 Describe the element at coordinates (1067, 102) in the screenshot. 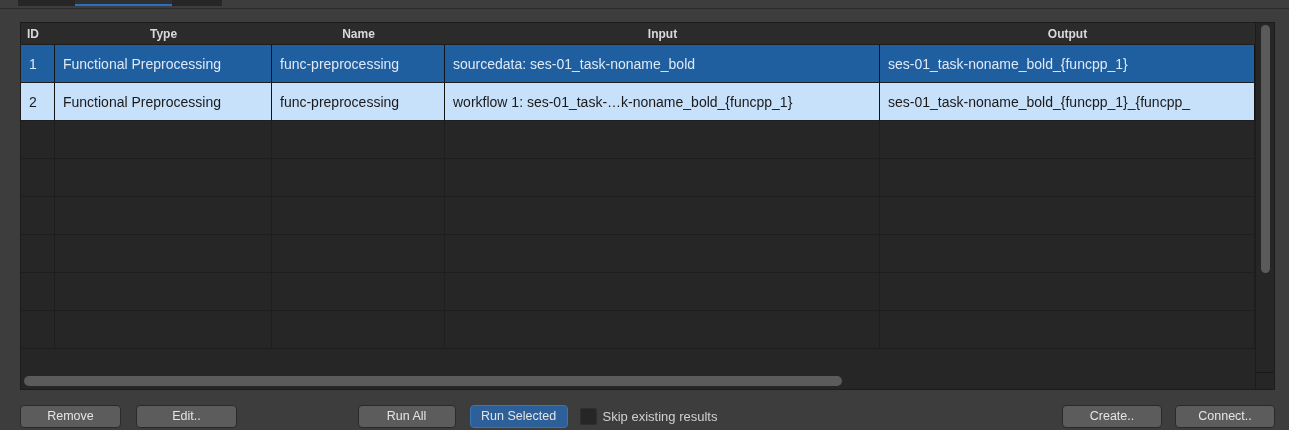

I see `table-cell: ses-01_task-noname_bold_{funcpp_1}_{funcpp_` at that location.